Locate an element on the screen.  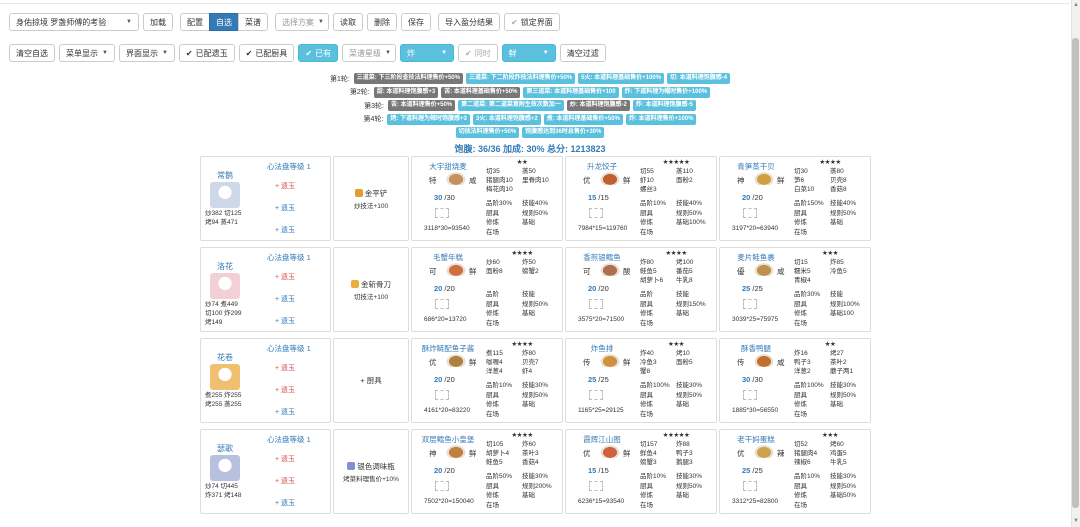
owned-toggle: ✔ 已有 is located at coordinates (318, 53).